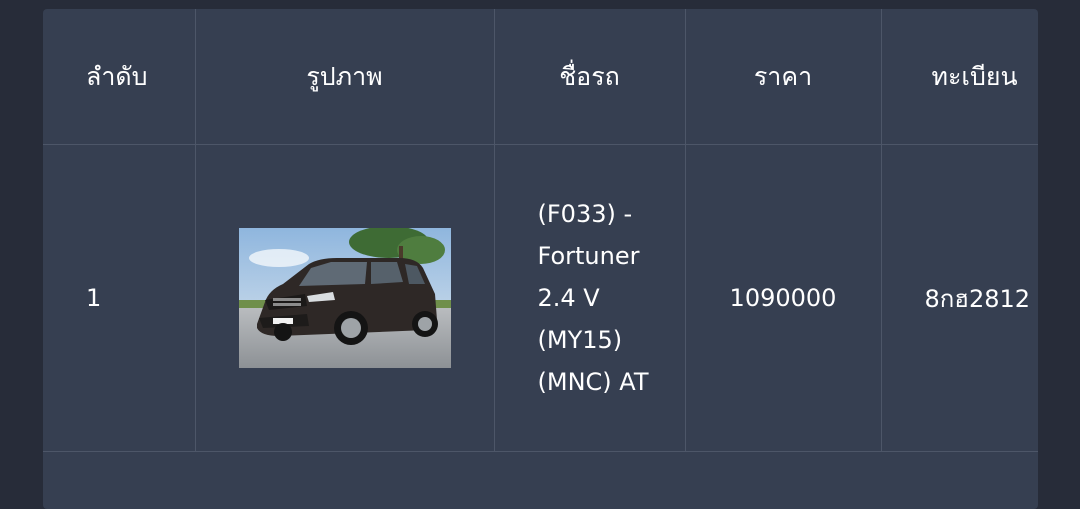 This screenshot has width=1080, height=509. Describe the element at coordinates (345, 77) in the screenshot. I see `header-image: รูปภาพ` at that location.